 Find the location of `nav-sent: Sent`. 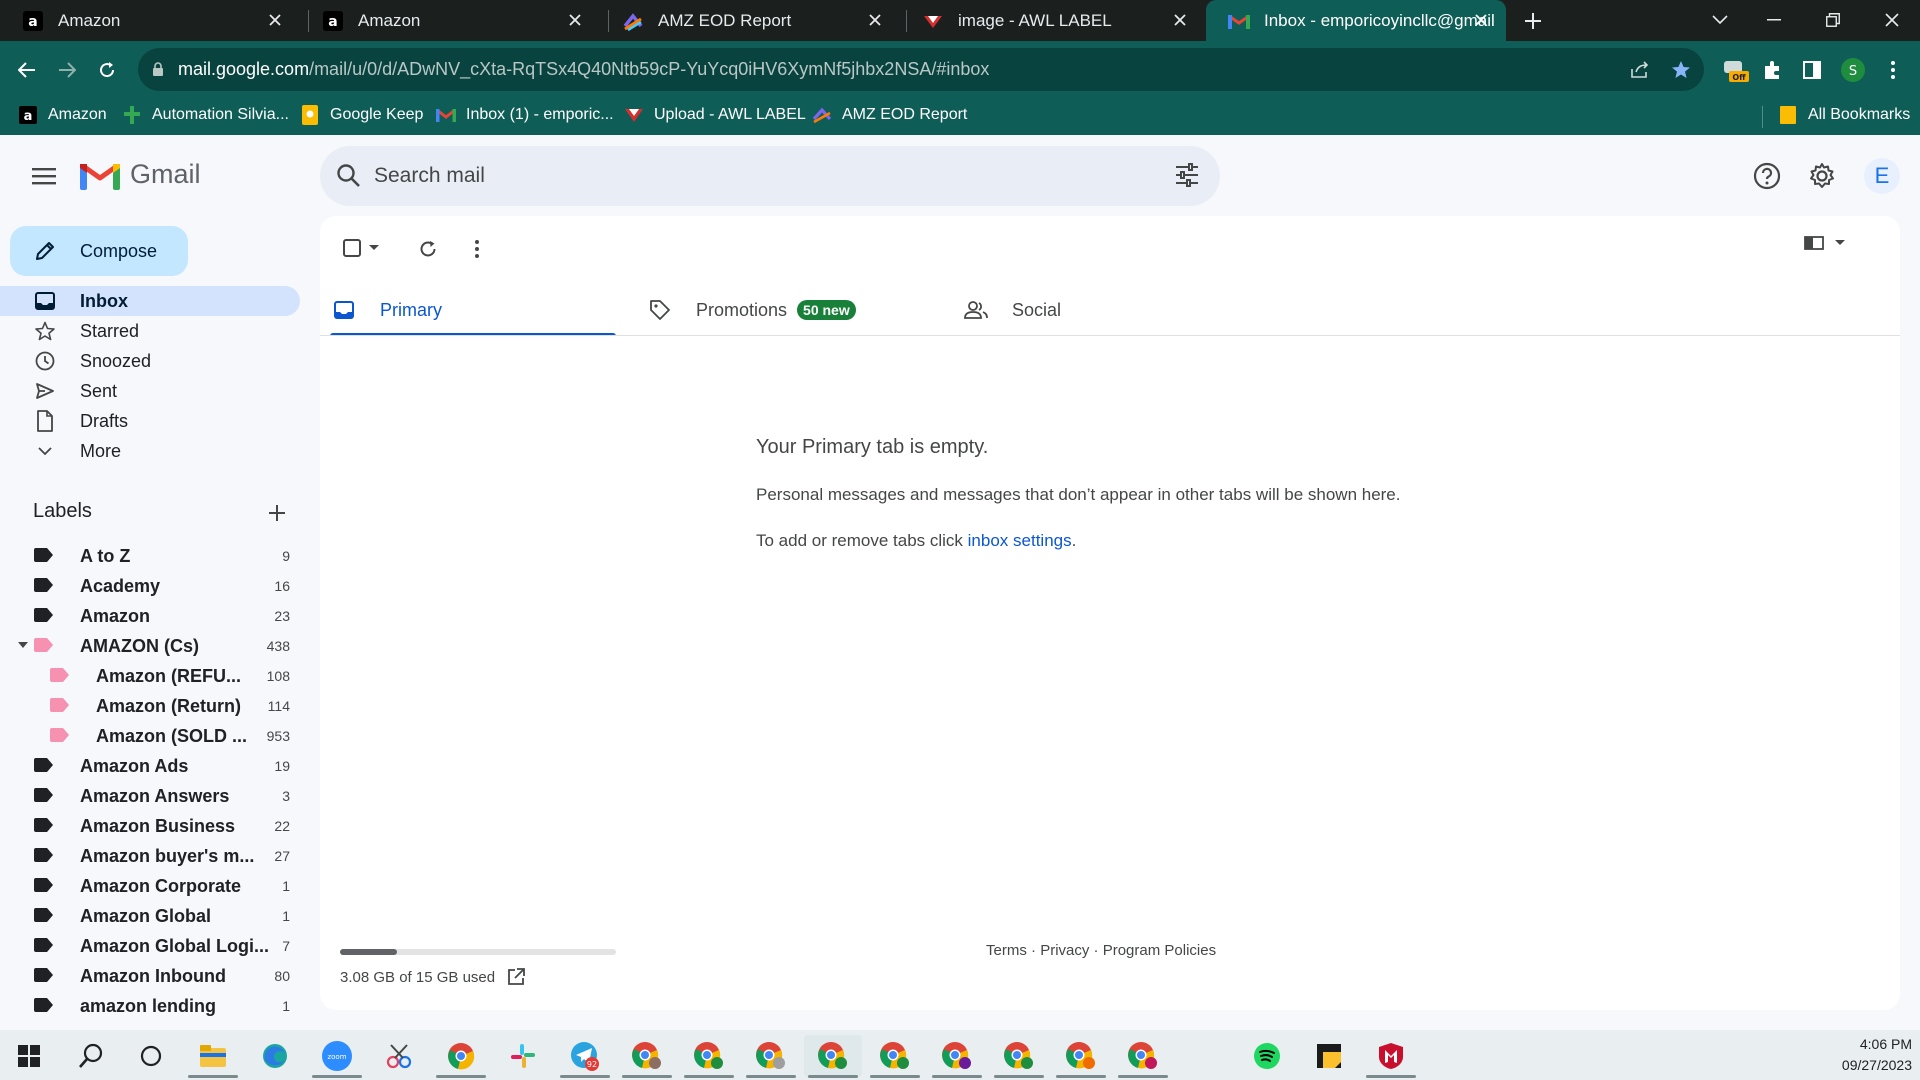

nav-sent: Sent is located at coordinates (150, 391).